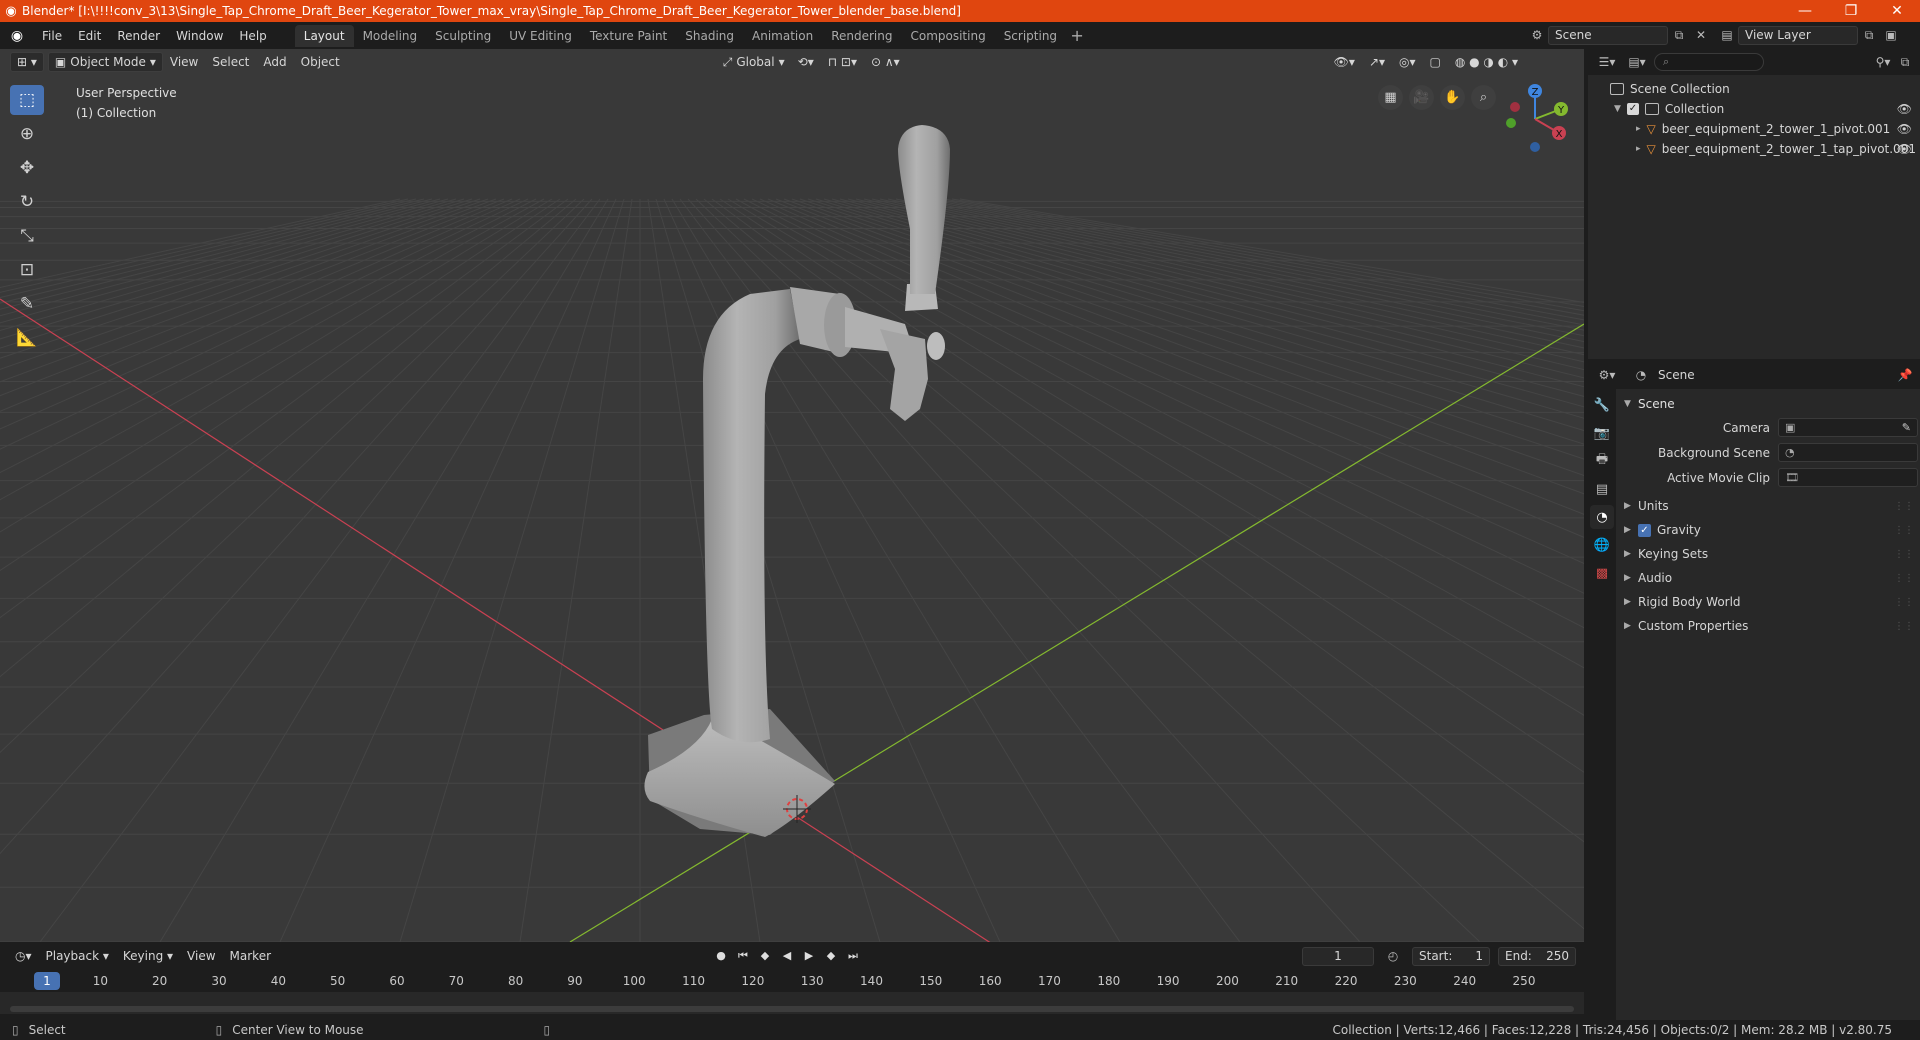 This screenshot has width=1920, height=1040. Describe the element at coordinates (1483, 97) in the screenshot. I see `zoom-icon: ⌕` at that location.